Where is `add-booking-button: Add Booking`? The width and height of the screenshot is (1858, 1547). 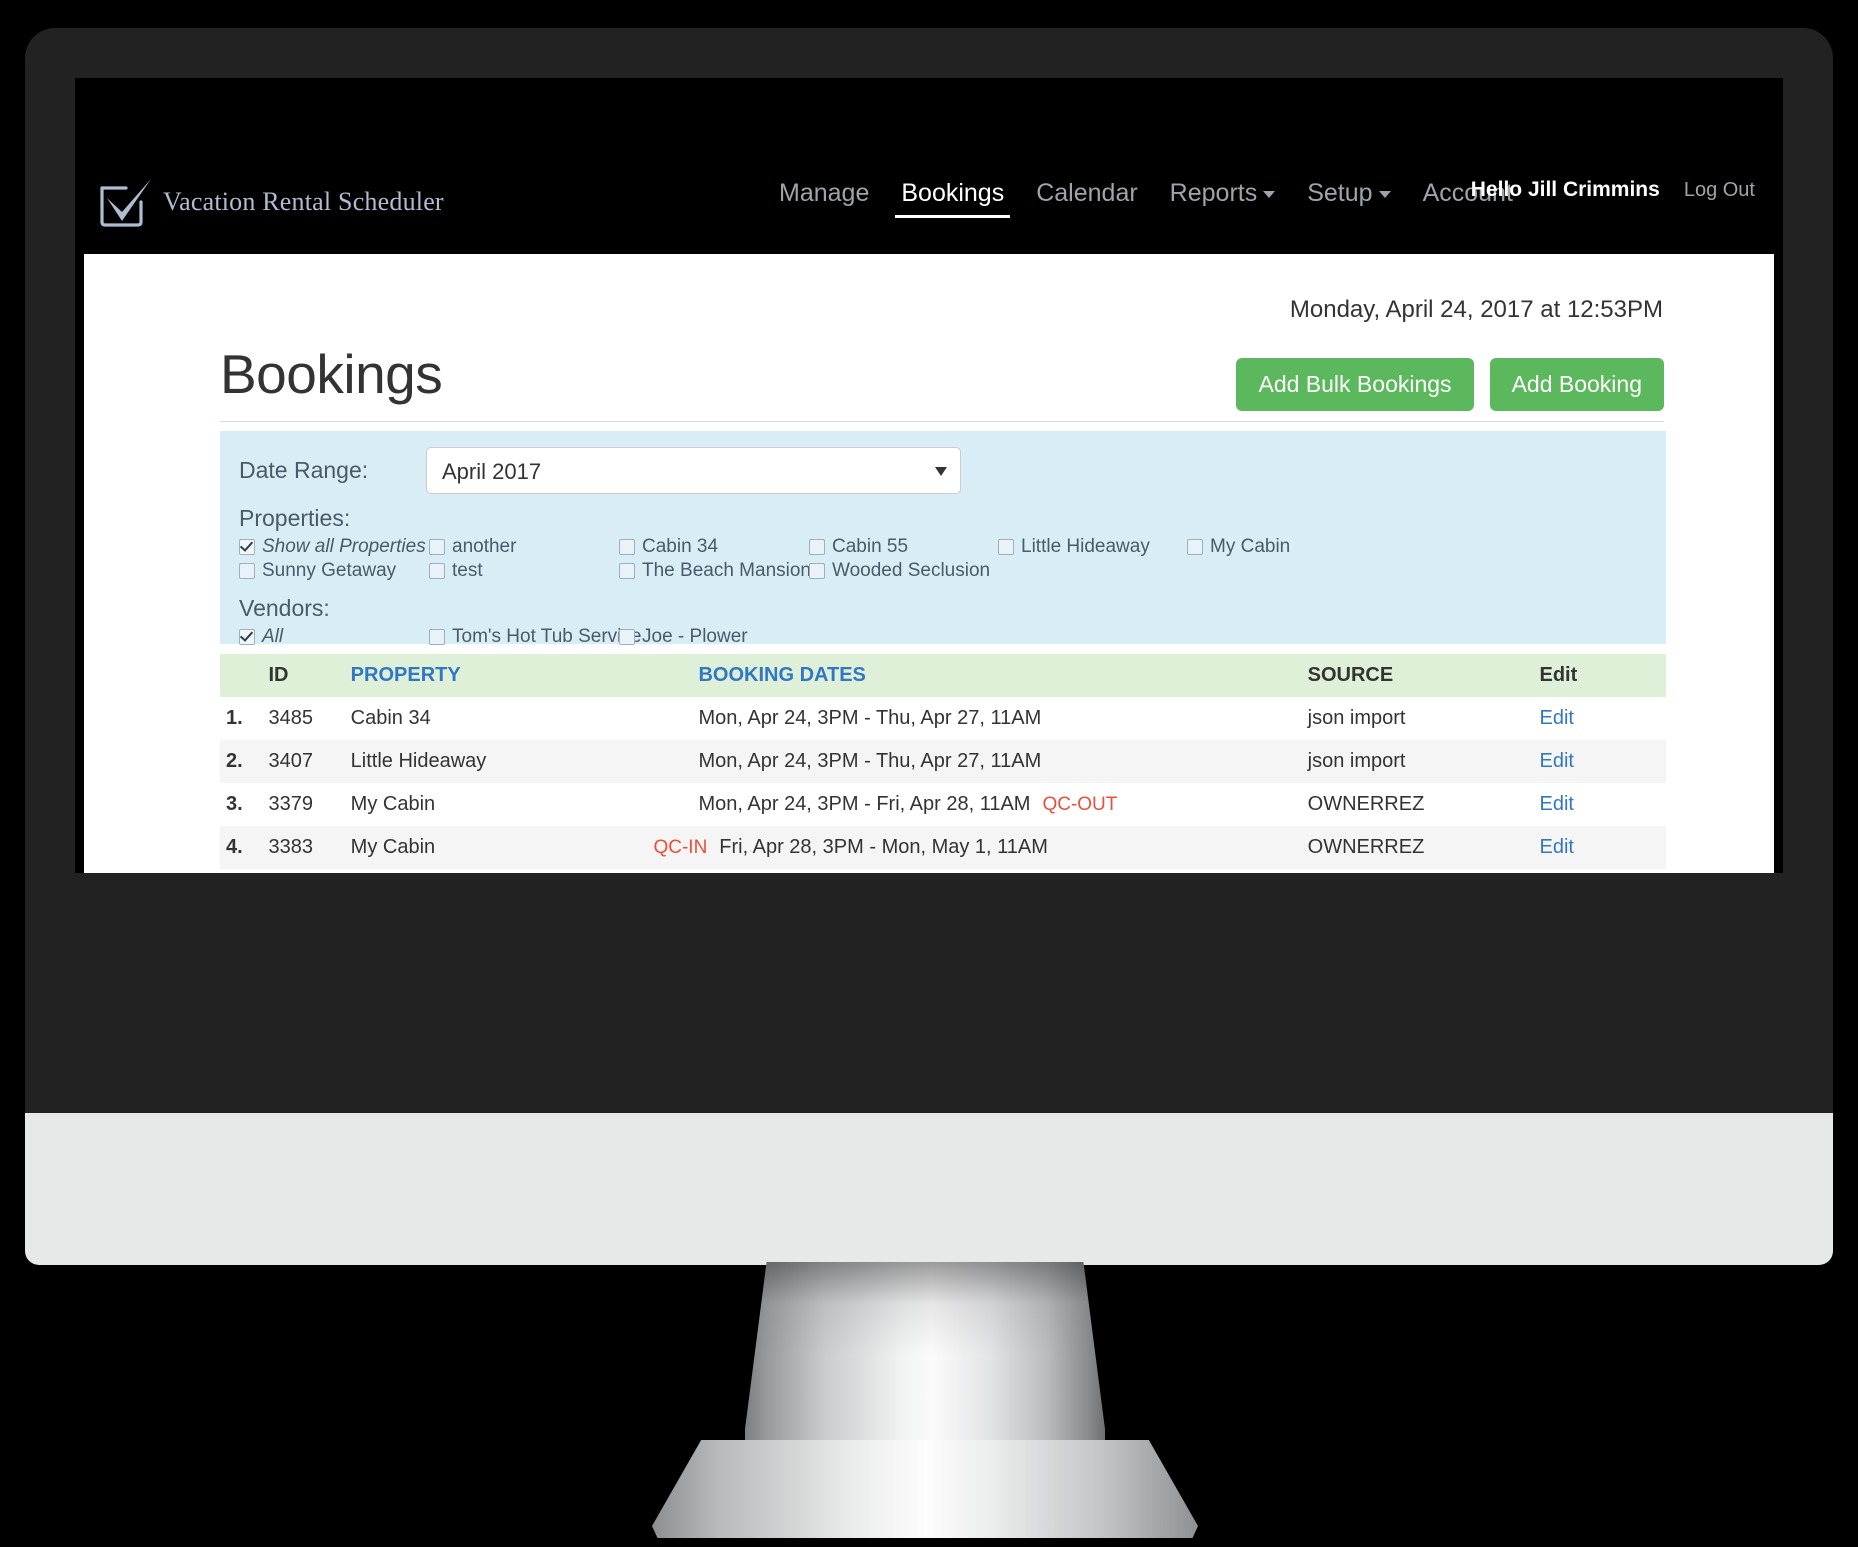
add-booking-button: Add Booking is located at coordinates (1576, 384).